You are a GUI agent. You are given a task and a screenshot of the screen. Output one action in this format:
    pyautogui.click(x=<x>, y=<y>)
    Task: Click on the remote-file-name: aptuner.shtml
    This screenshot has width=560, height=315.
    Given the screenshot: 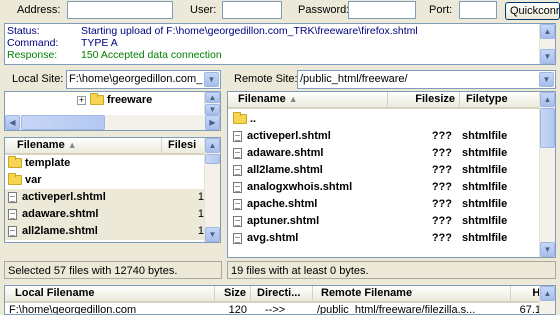 What is the action you would take?
    pyautogui.click(x=283, y=221)
    